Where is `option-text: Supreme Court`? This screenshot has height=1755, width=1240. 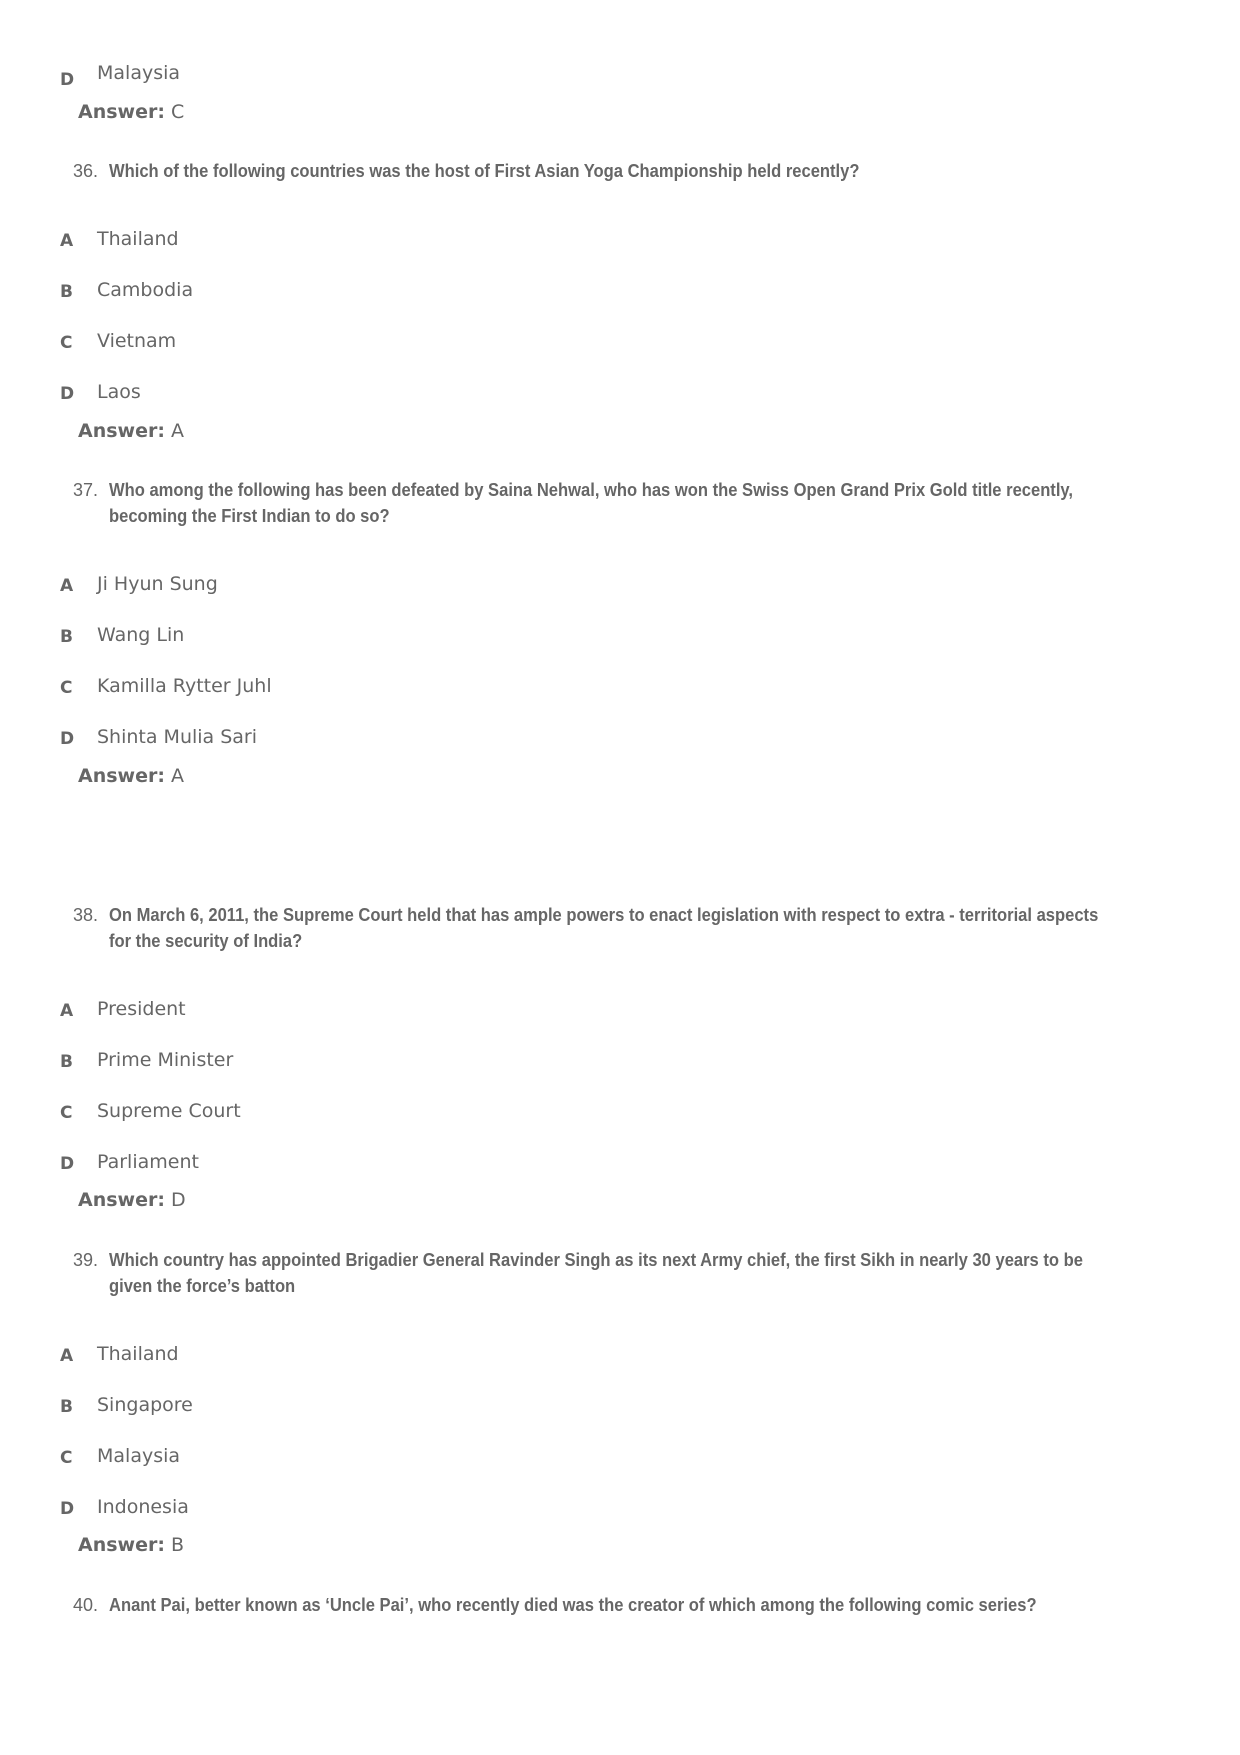 option-text: Supreme Court is located at coordinates (169, 1111).